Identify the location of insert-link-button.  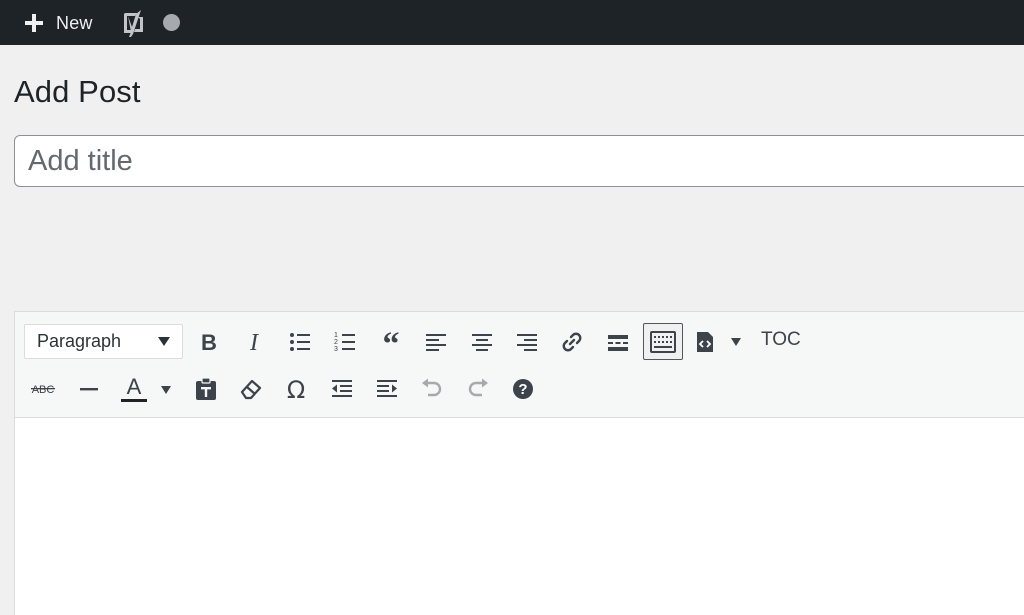
(572, 342).